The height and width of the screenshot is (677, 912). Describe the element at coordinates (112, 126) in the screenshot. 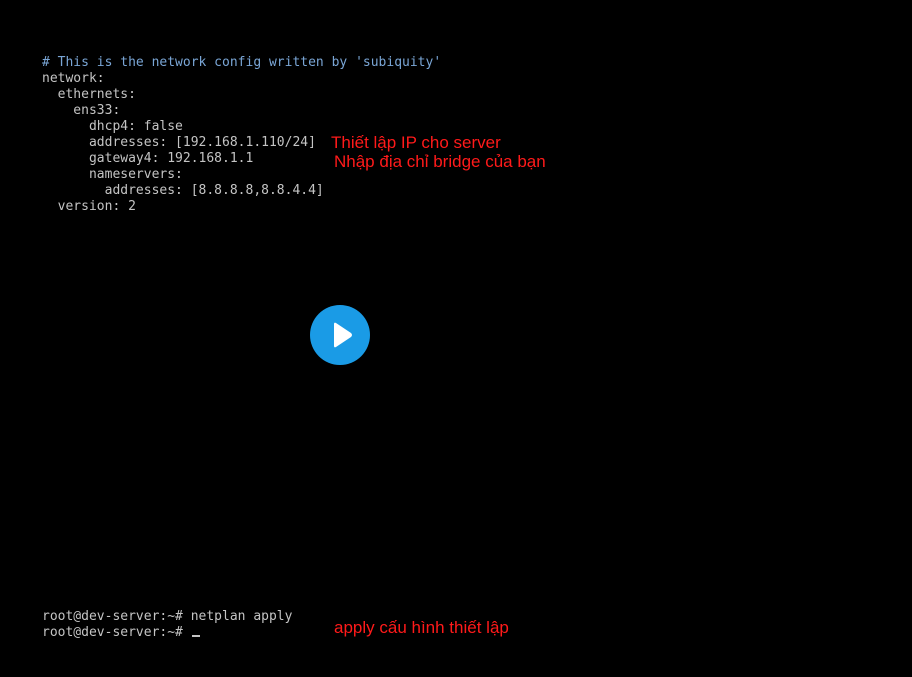

I see `config-line-dhcp4: dhcp4: false` at that location.